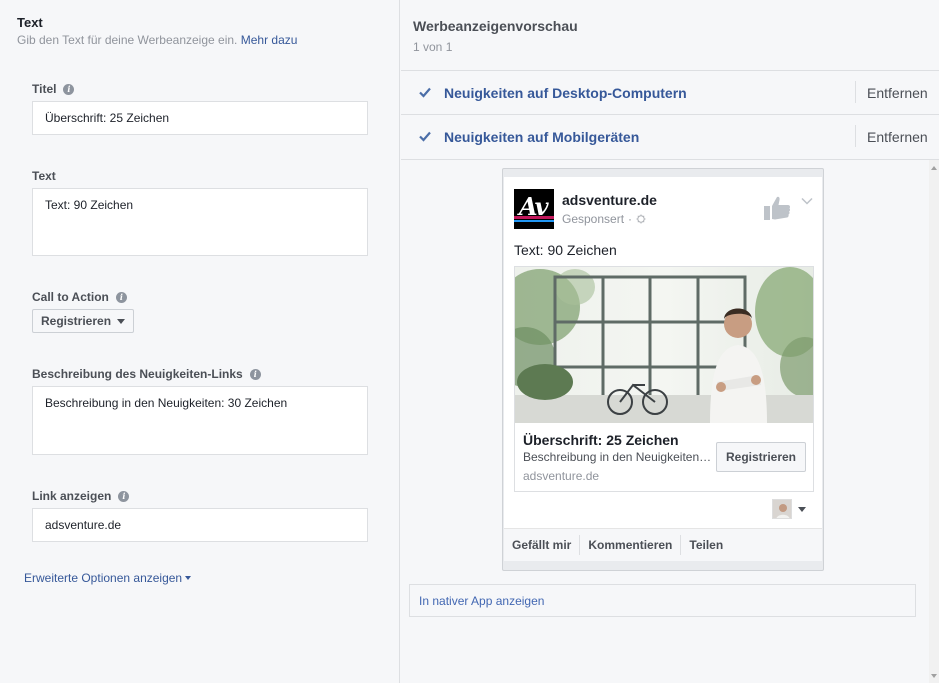 Image resolution: width=939 pixels, height=683 pixels. What do you see at coordinates (777, 208) in the screenshot?
I see `like-page-icon` at bounding box center [777, 208].